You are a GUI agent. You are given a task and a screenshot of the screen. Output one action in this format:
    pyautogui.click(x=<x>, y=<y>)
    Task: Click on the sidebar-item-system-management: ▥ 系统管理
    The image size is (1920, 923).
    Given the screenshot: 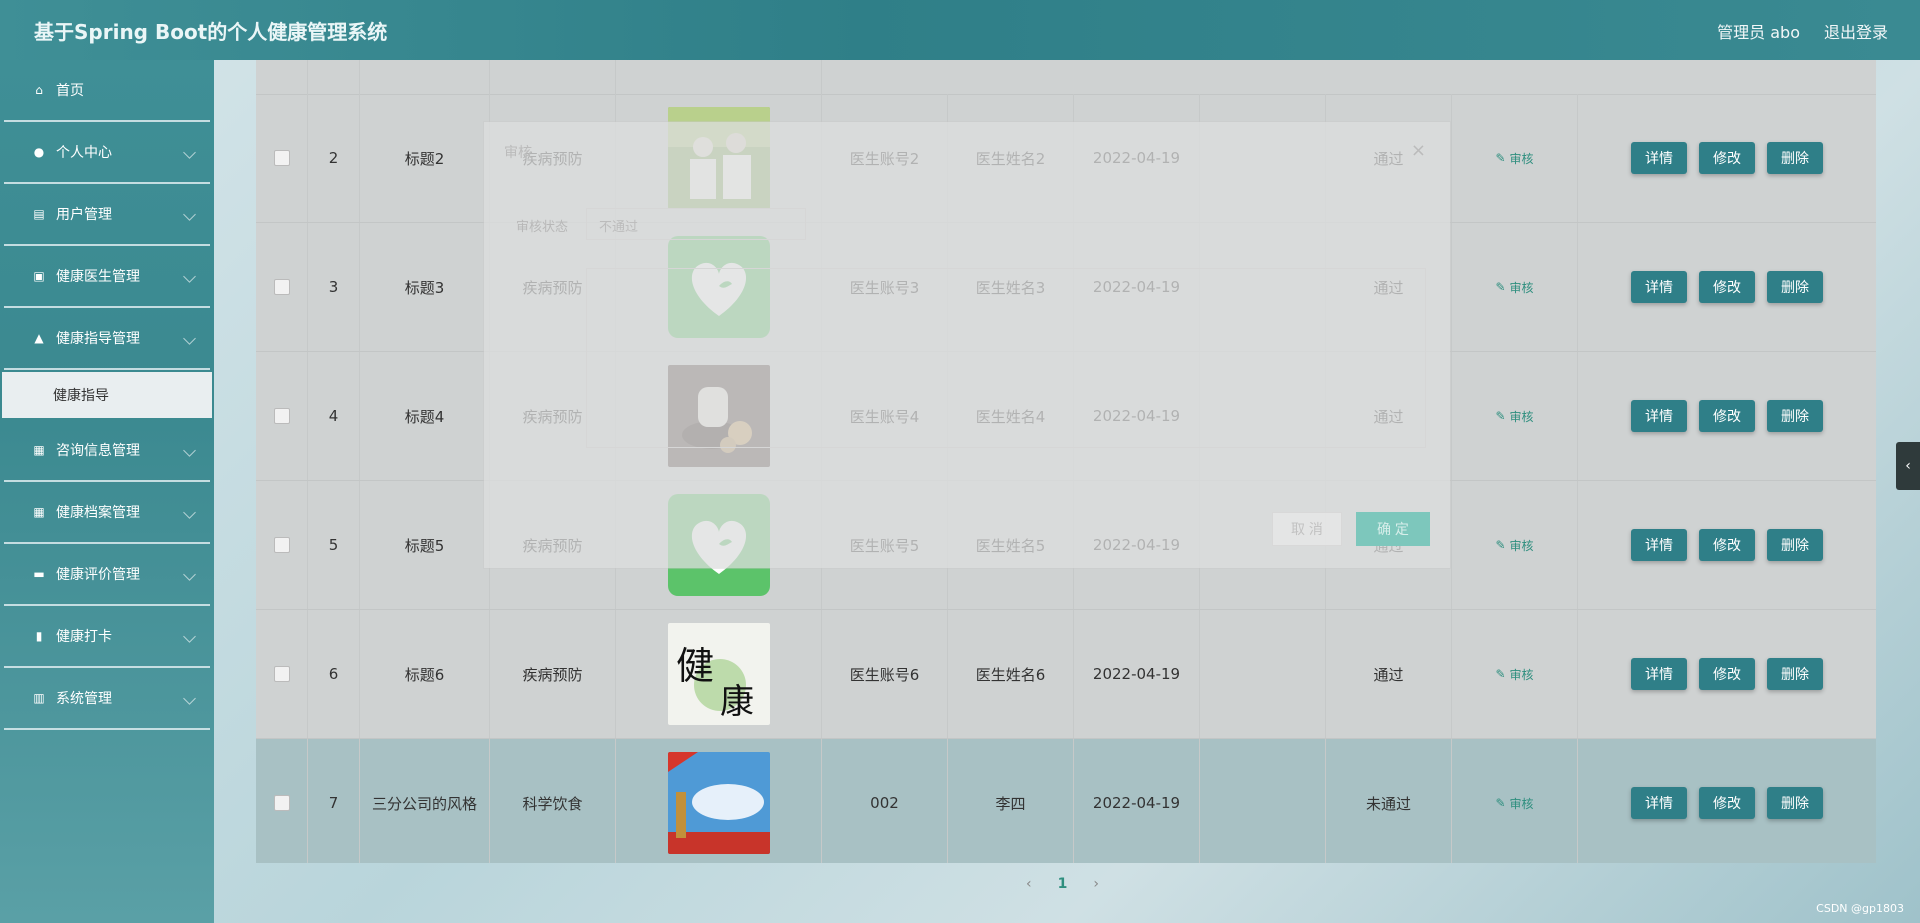 What is the action you would take?
    pyautogui.click(x=107, y=699)
    